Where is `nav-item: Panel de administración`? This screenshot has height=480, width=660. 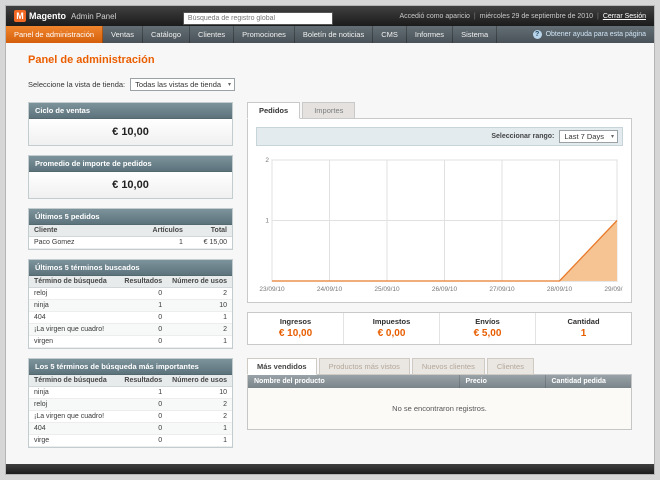 nav-item: Panel de administración is located at coordinates (55, 34).